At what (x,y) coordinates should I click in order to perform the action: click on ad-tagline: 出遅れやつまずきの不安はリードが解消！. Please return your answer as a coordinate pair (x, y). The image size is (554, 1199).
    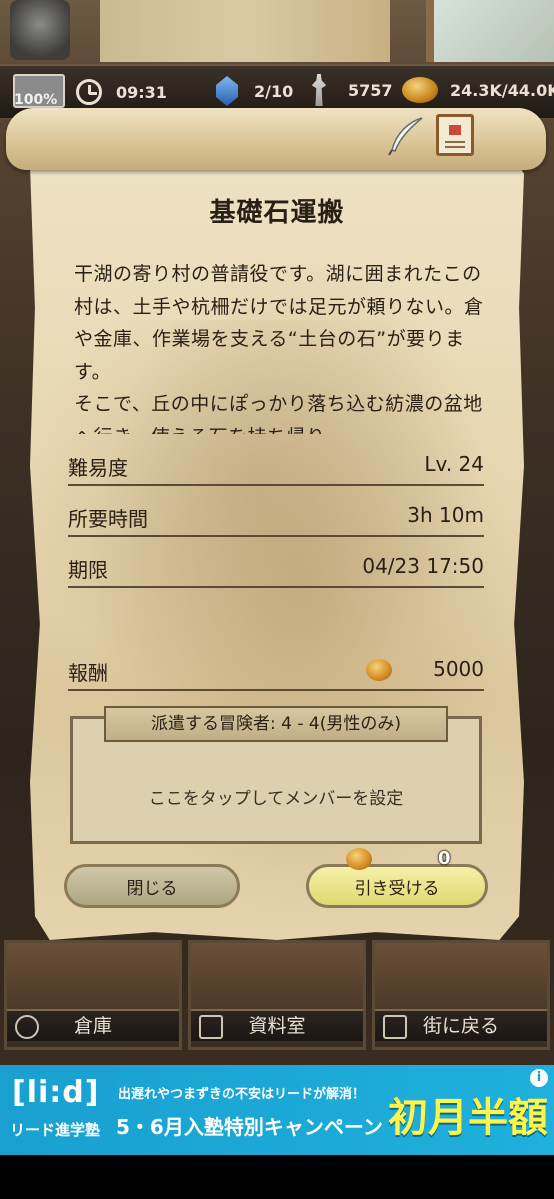
    Looking at the image, I should click on (242, 1094).